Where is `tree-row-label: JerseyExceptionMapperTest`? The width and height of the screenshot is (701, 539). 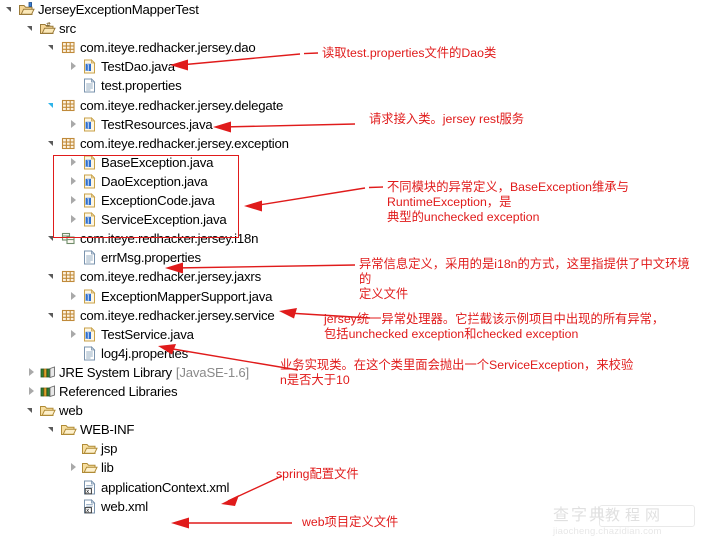 tree-row-label: JerseyExceptionMapperTest is located at coordinates (118, 9).